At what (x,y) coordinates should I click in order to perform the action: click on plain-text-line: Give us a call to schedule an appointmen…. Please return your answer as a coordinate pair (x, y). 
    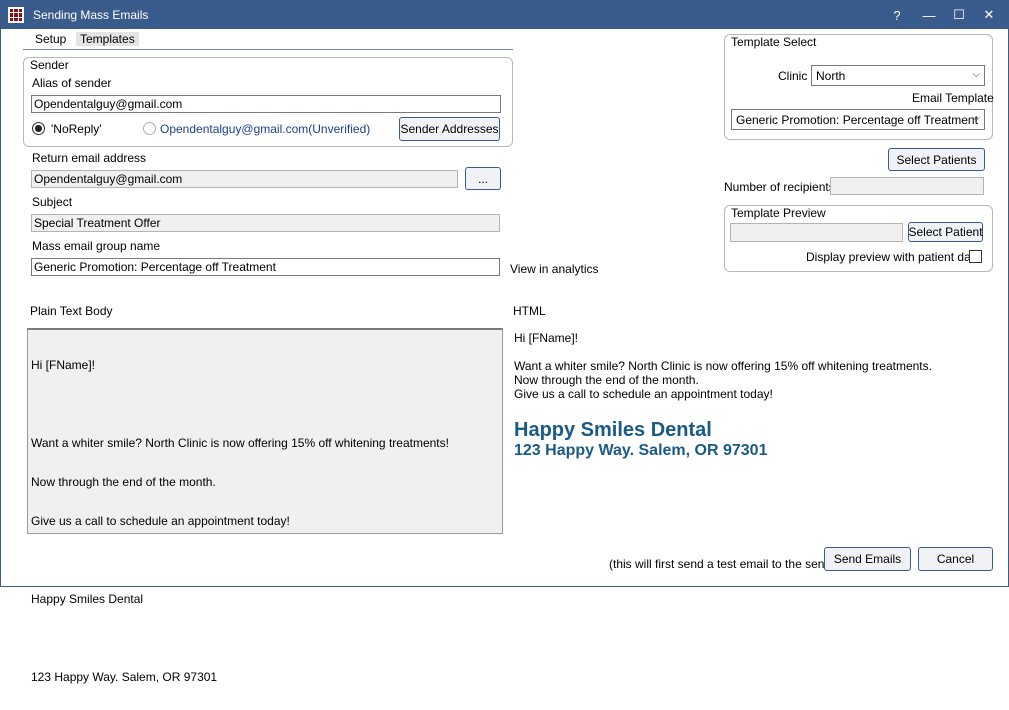
    Looking at the image, I should click on (160, 521).